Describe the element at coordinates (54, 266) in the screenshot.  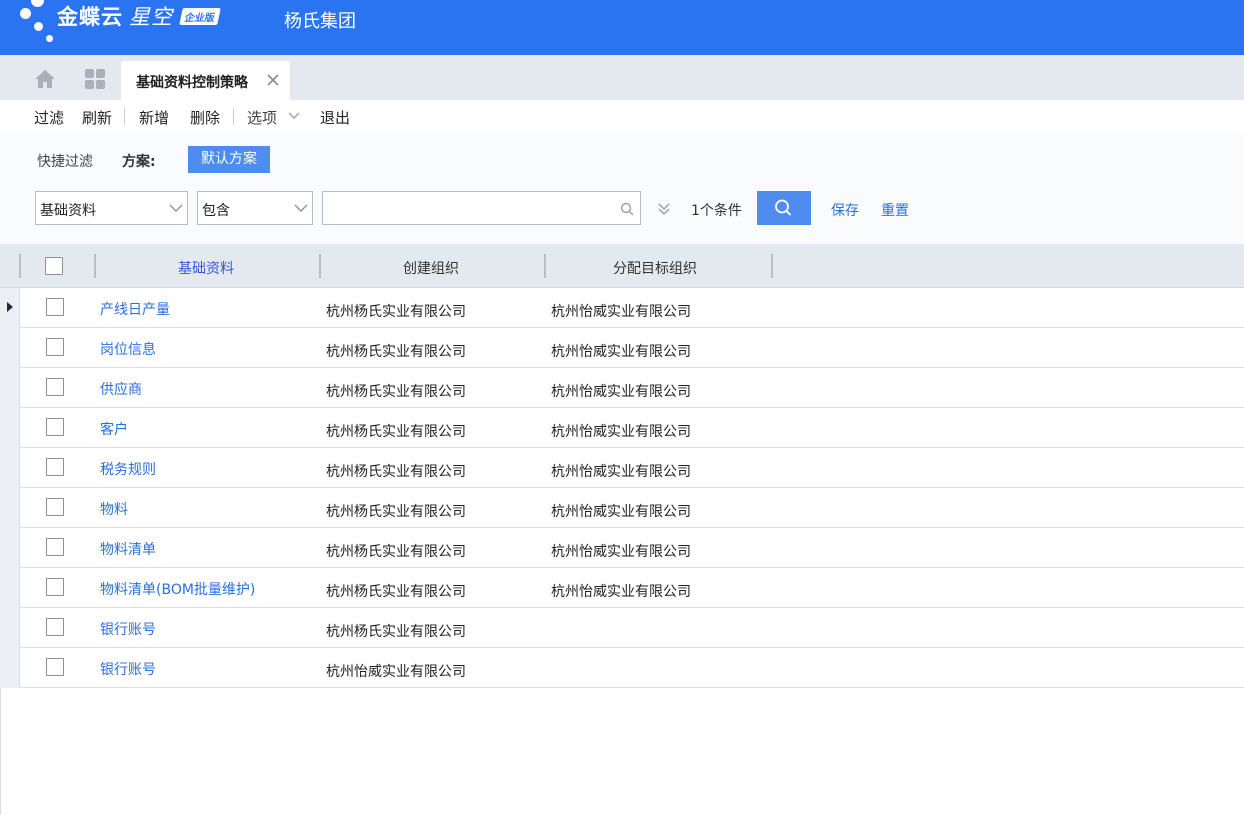
I see `select-all-checkbox` at that location.